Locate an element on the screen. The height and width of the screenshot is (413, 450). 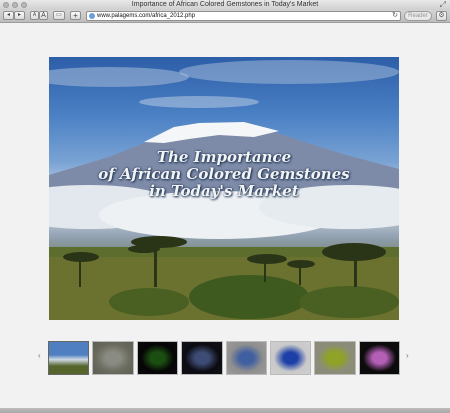
address-bar: www.palagems.com/africa_2012.php ↻ is located at coordinates (243, 16).